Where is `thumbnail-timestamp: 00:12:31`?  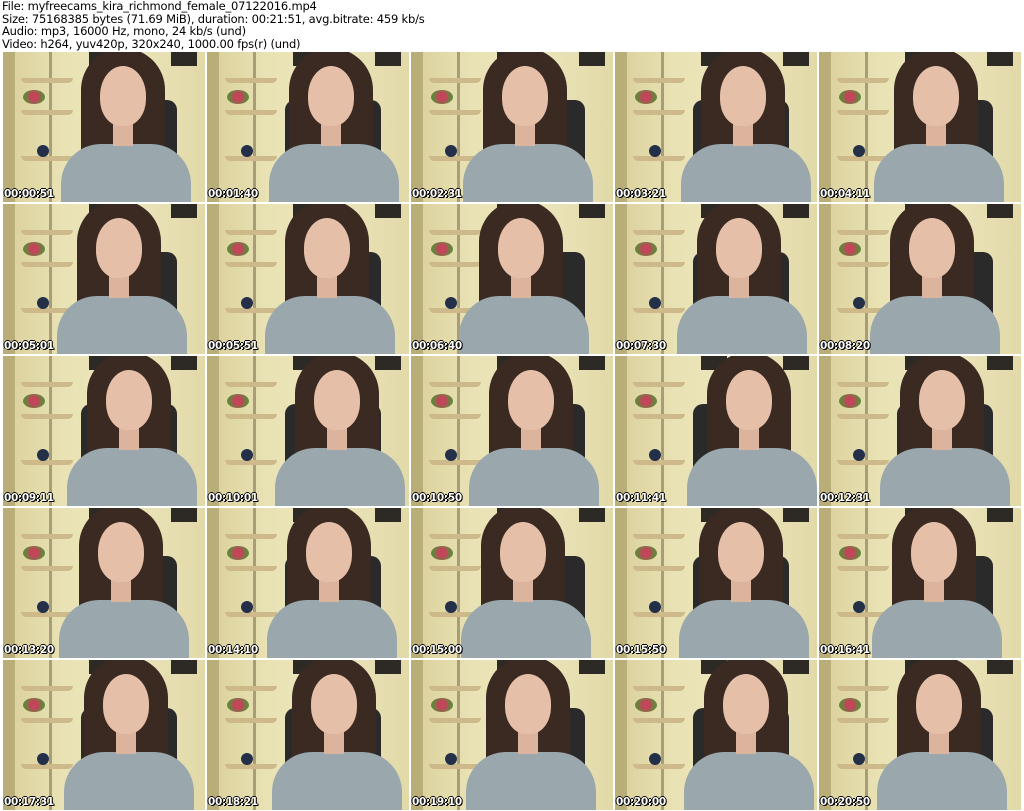
thumbnail-timestamp: 00:12:31 is located at coordinates (845, 498).